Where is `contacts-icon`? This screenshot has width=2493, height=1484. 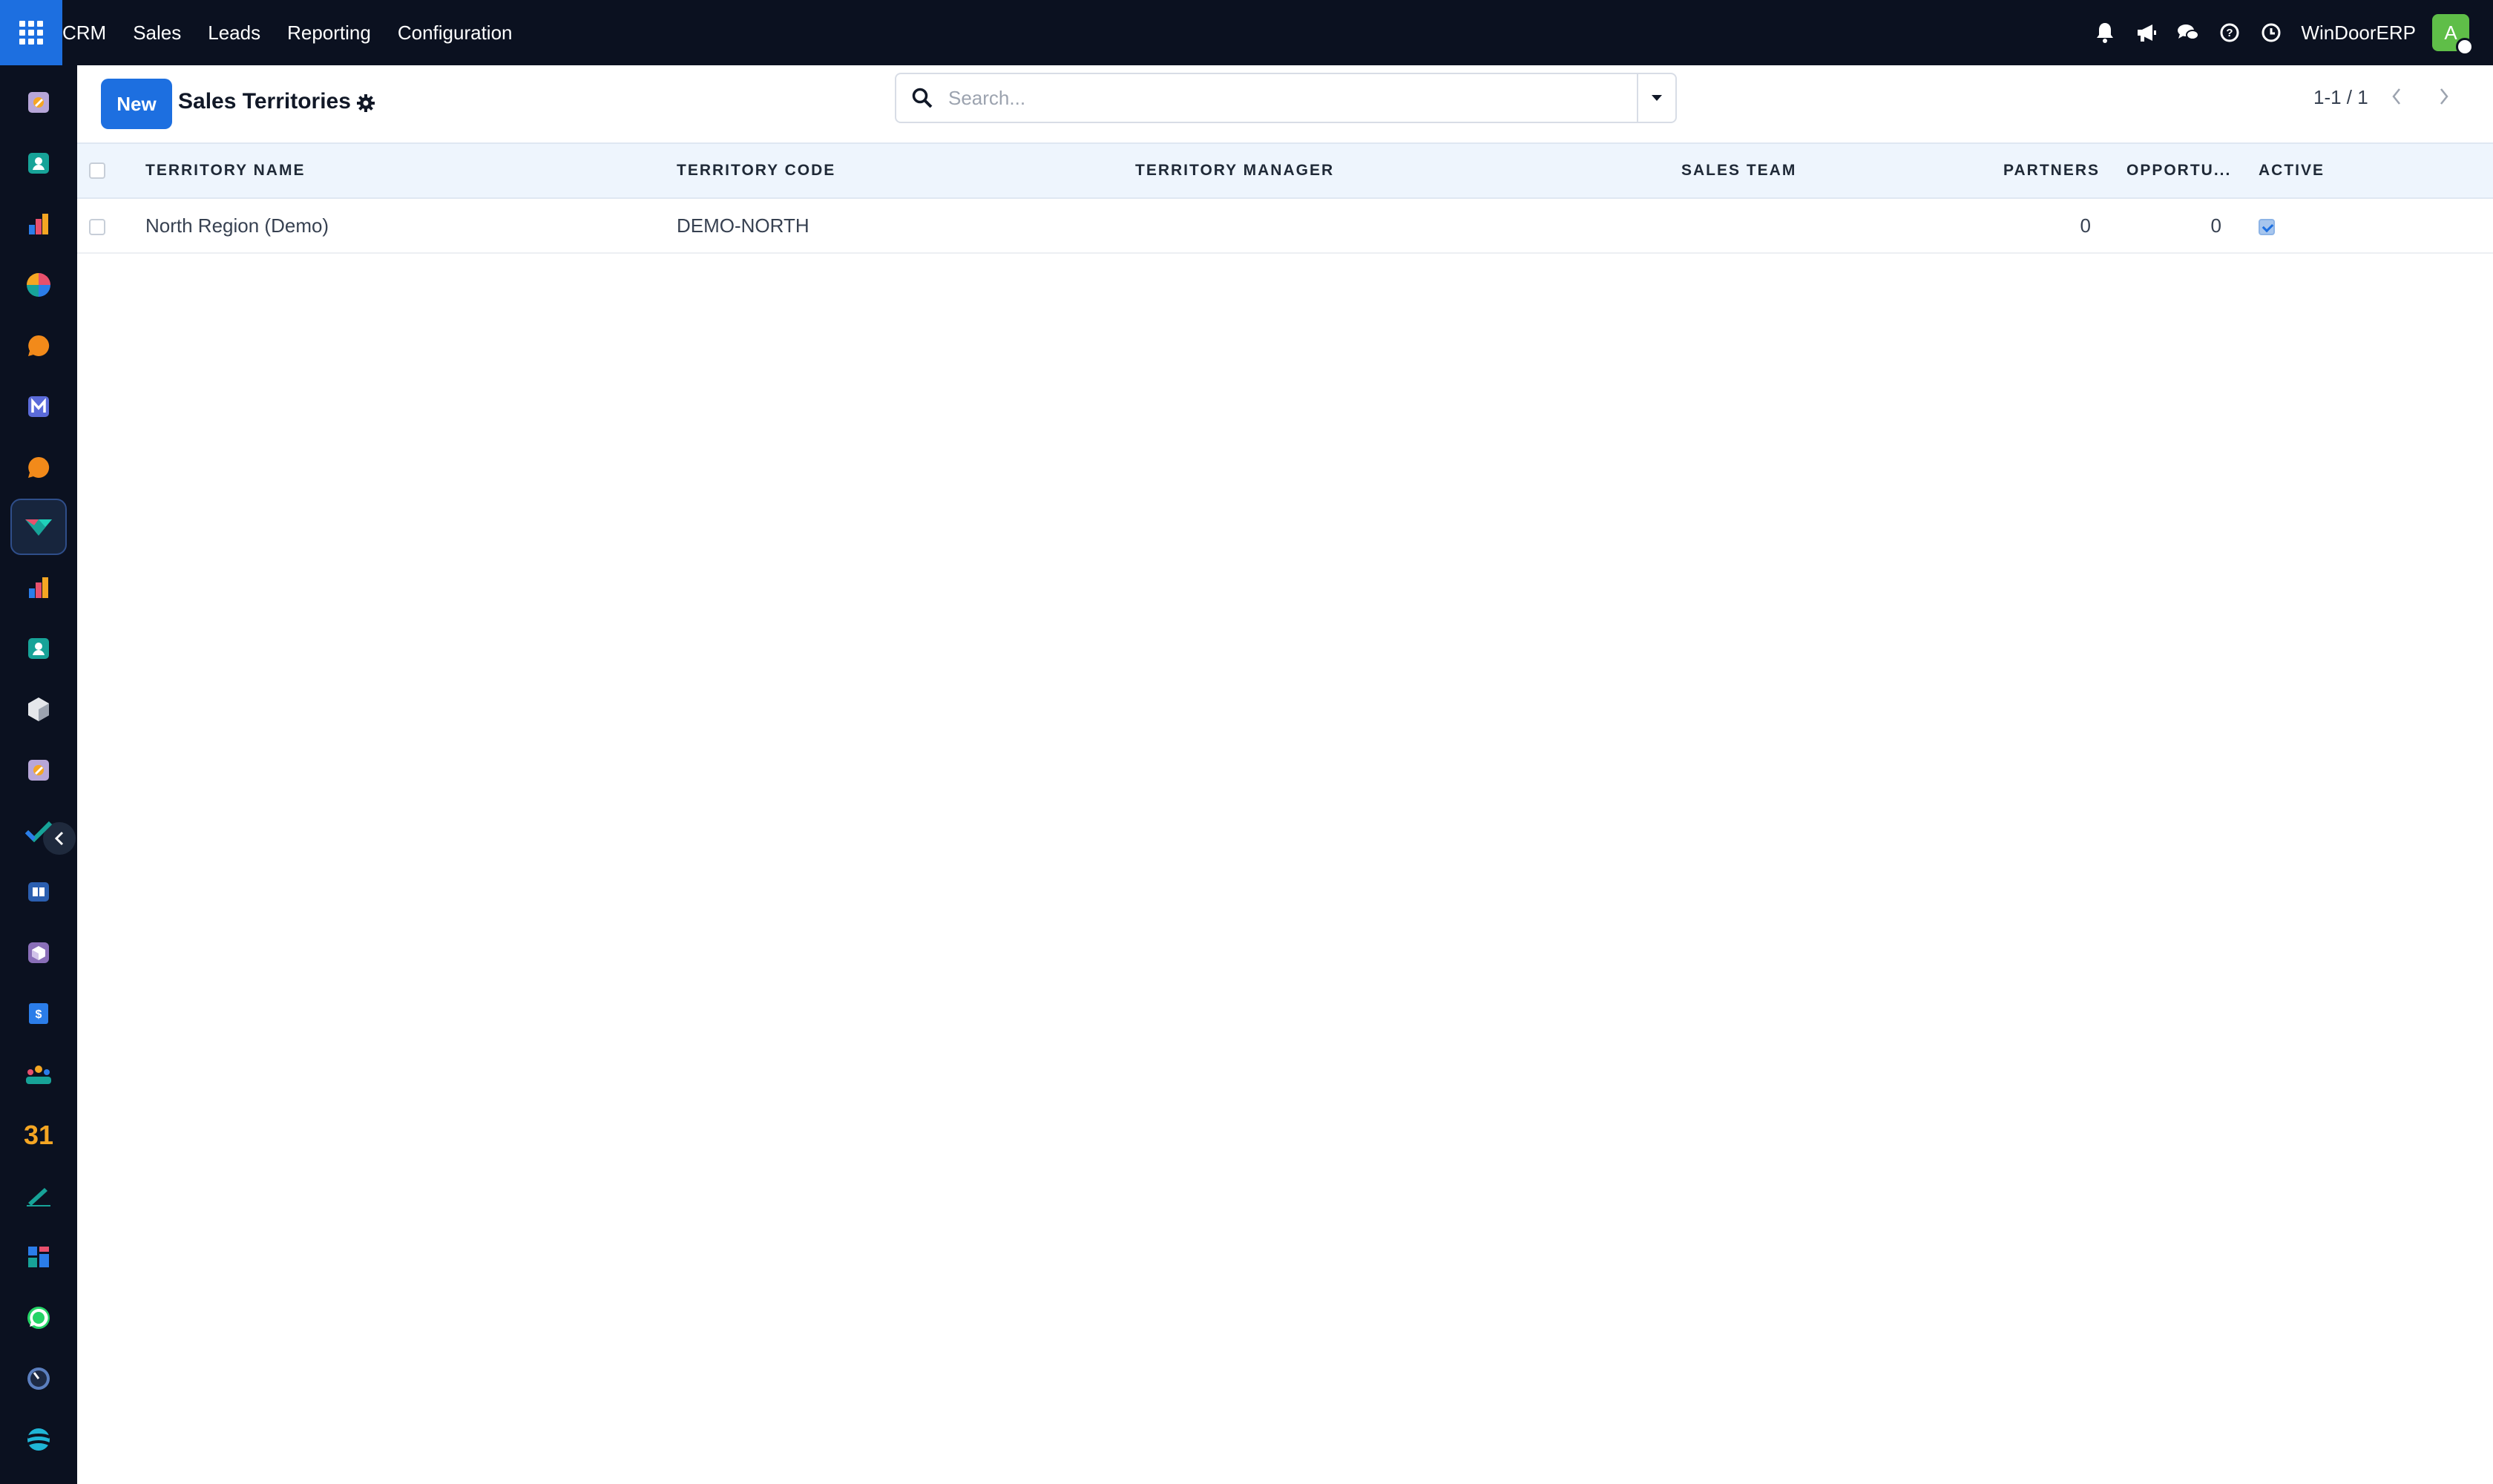 contacts-icon is located at coordinates (38, 163).